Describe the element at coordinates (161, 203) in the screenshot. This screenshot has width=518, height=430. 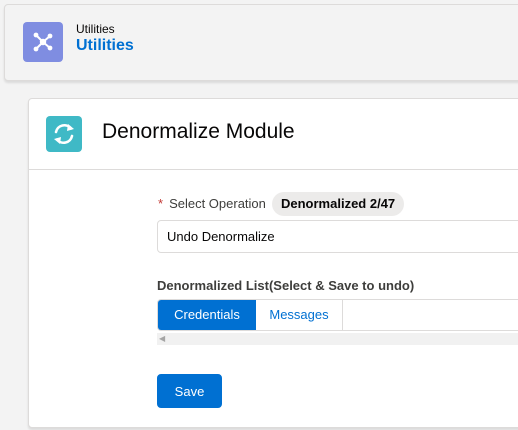
I see `required-marker: *` at that location.